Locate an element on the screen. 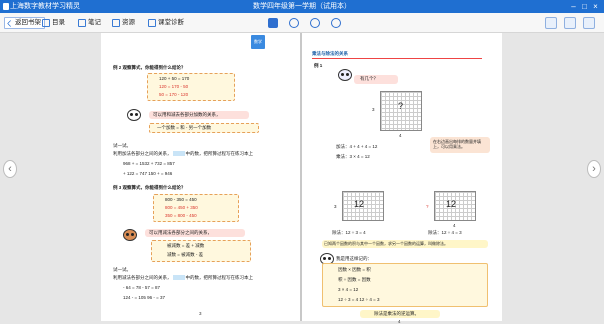 The width and height of the screenshot is (604, 324). example-3-title: 例 3 观察算式，你能得到什么结论？ is located at coordinates (149, 187).